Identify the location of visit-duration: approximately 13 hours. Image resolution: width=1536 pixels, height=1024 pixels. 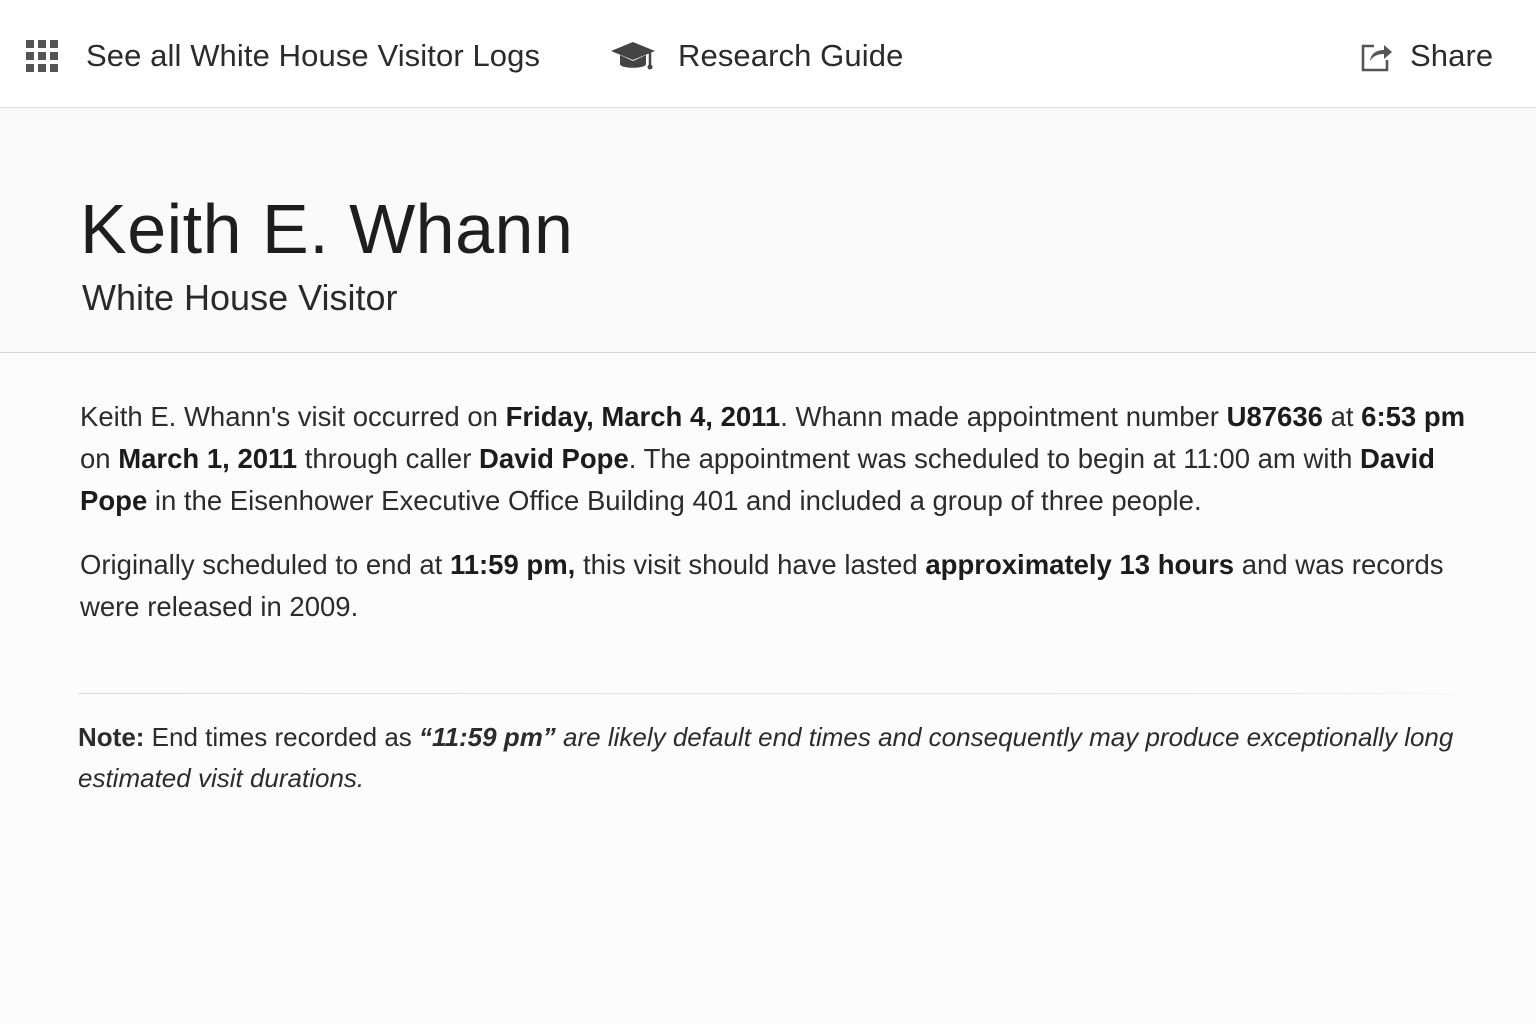
(1080, 564).